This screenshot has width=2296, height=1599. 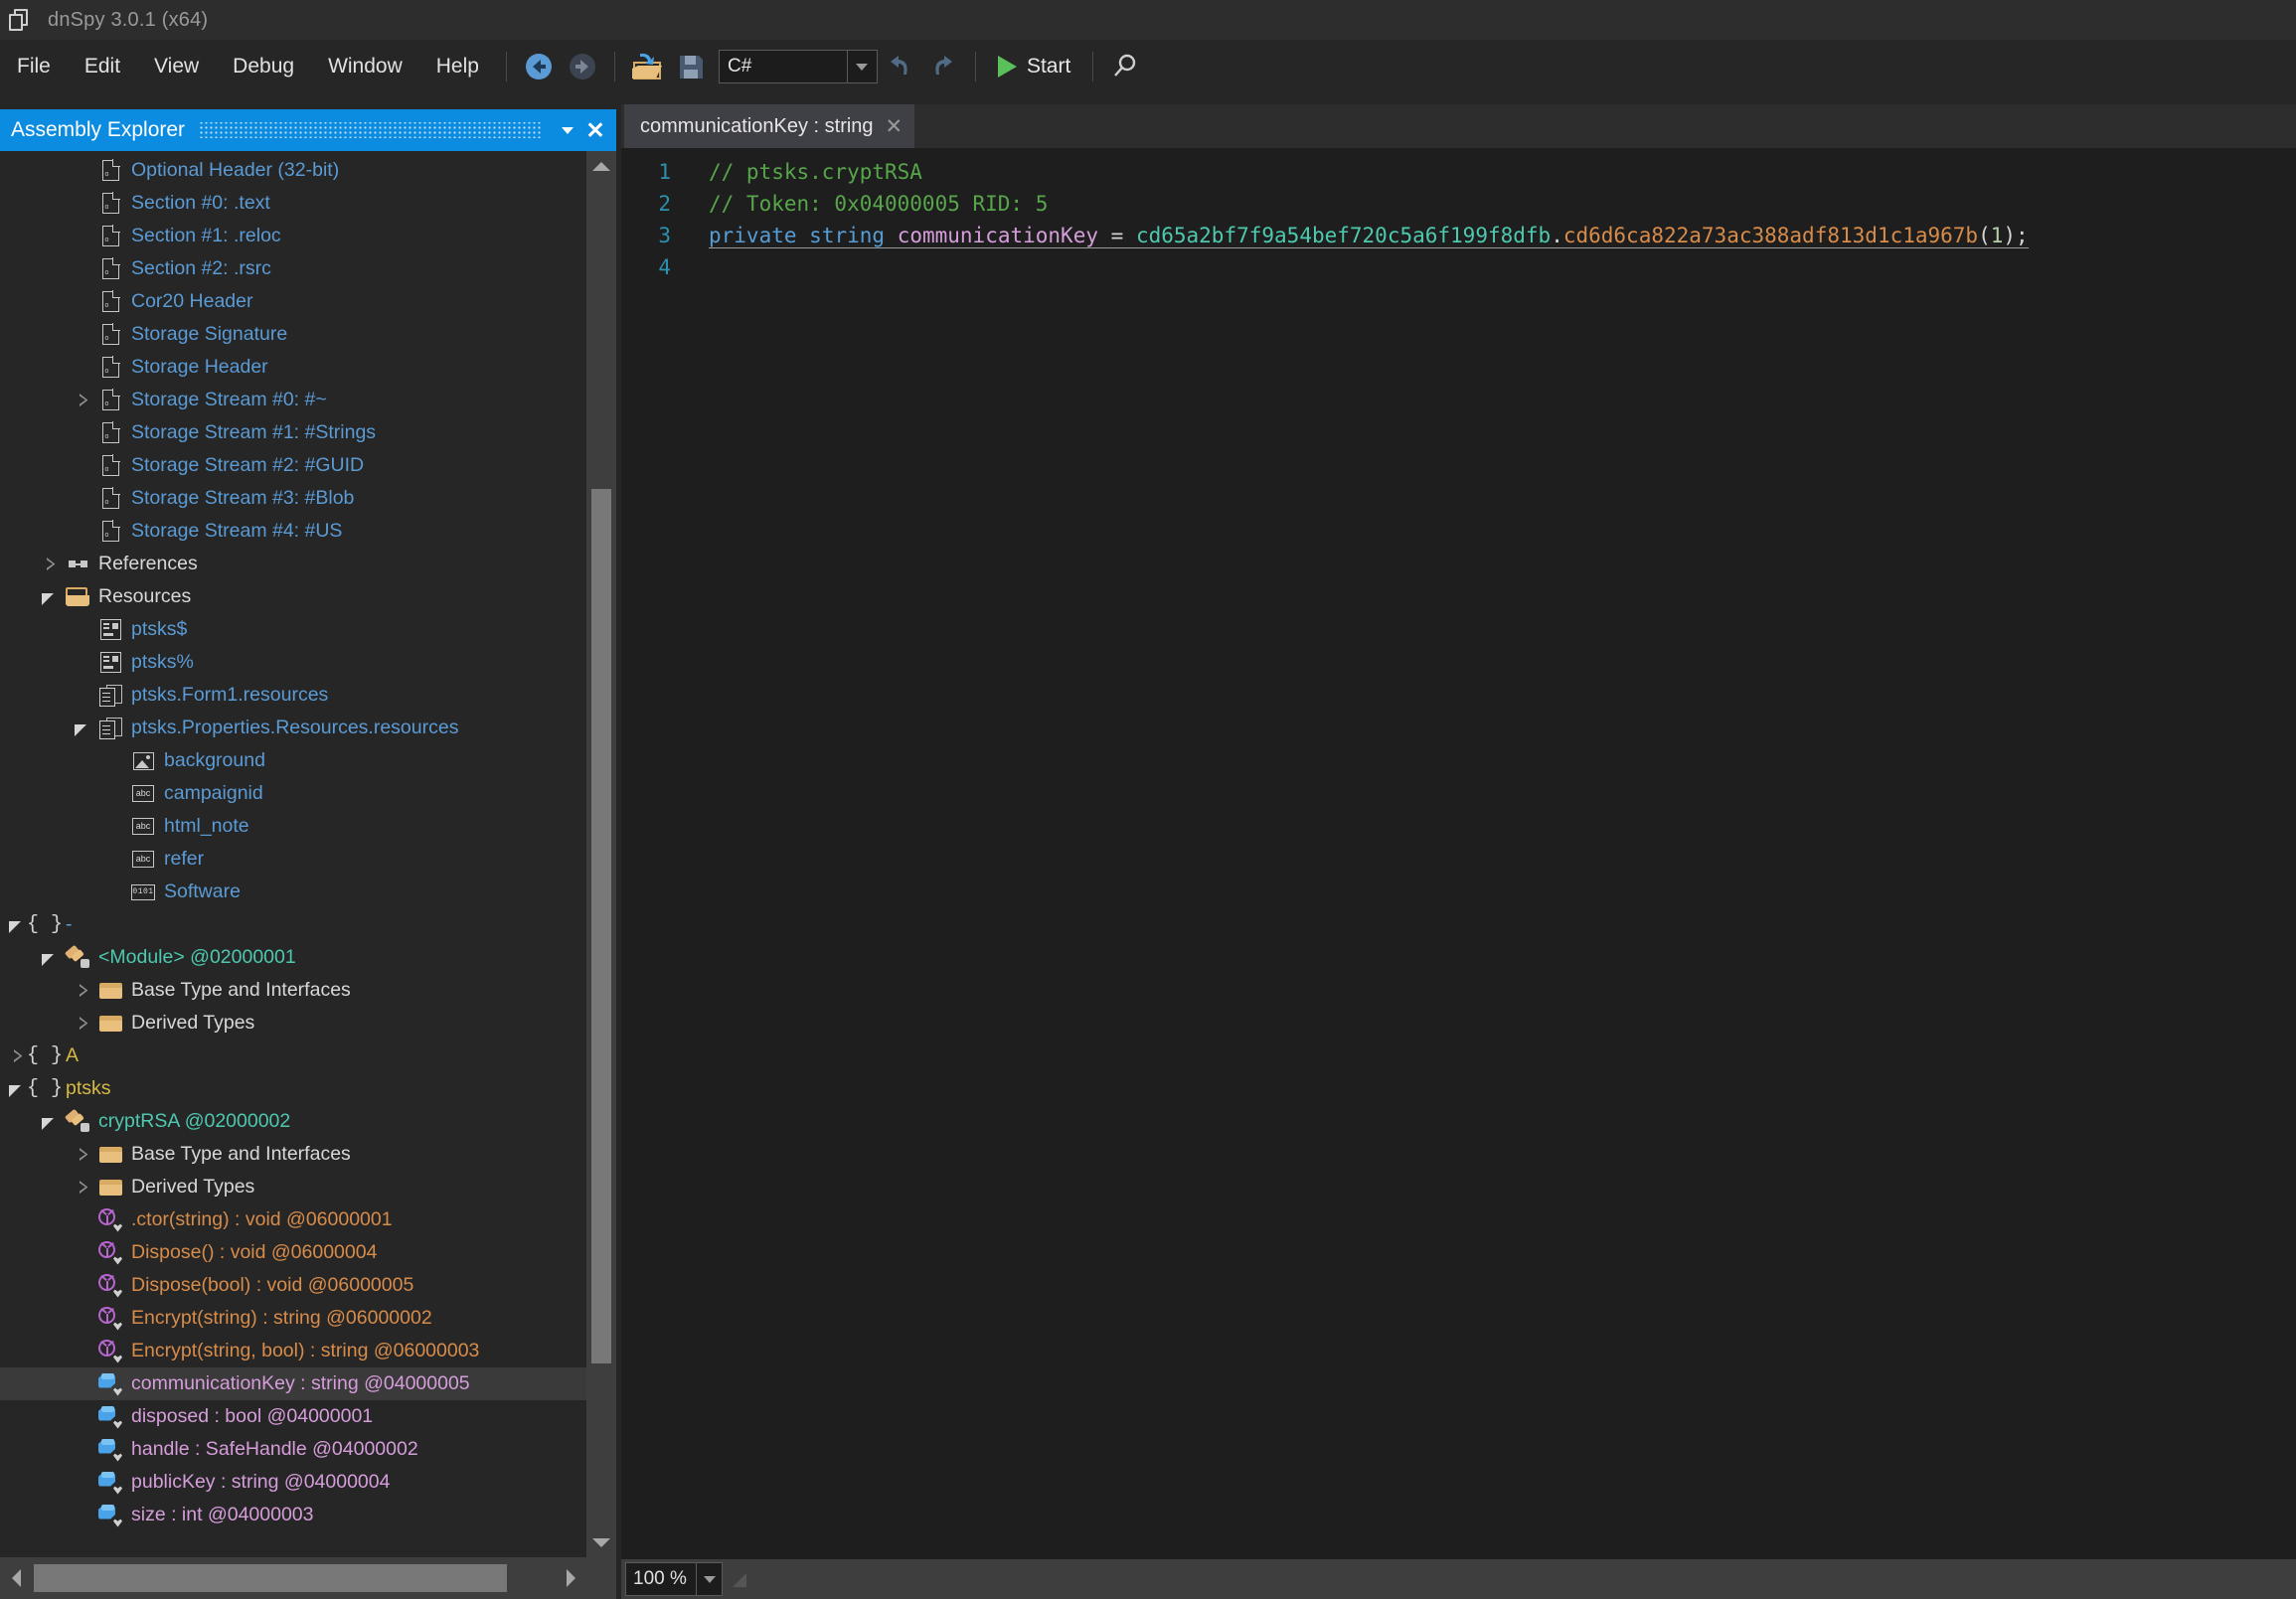 I want to click on tree-vertical-scrollbar, so click(x=601, y=854).